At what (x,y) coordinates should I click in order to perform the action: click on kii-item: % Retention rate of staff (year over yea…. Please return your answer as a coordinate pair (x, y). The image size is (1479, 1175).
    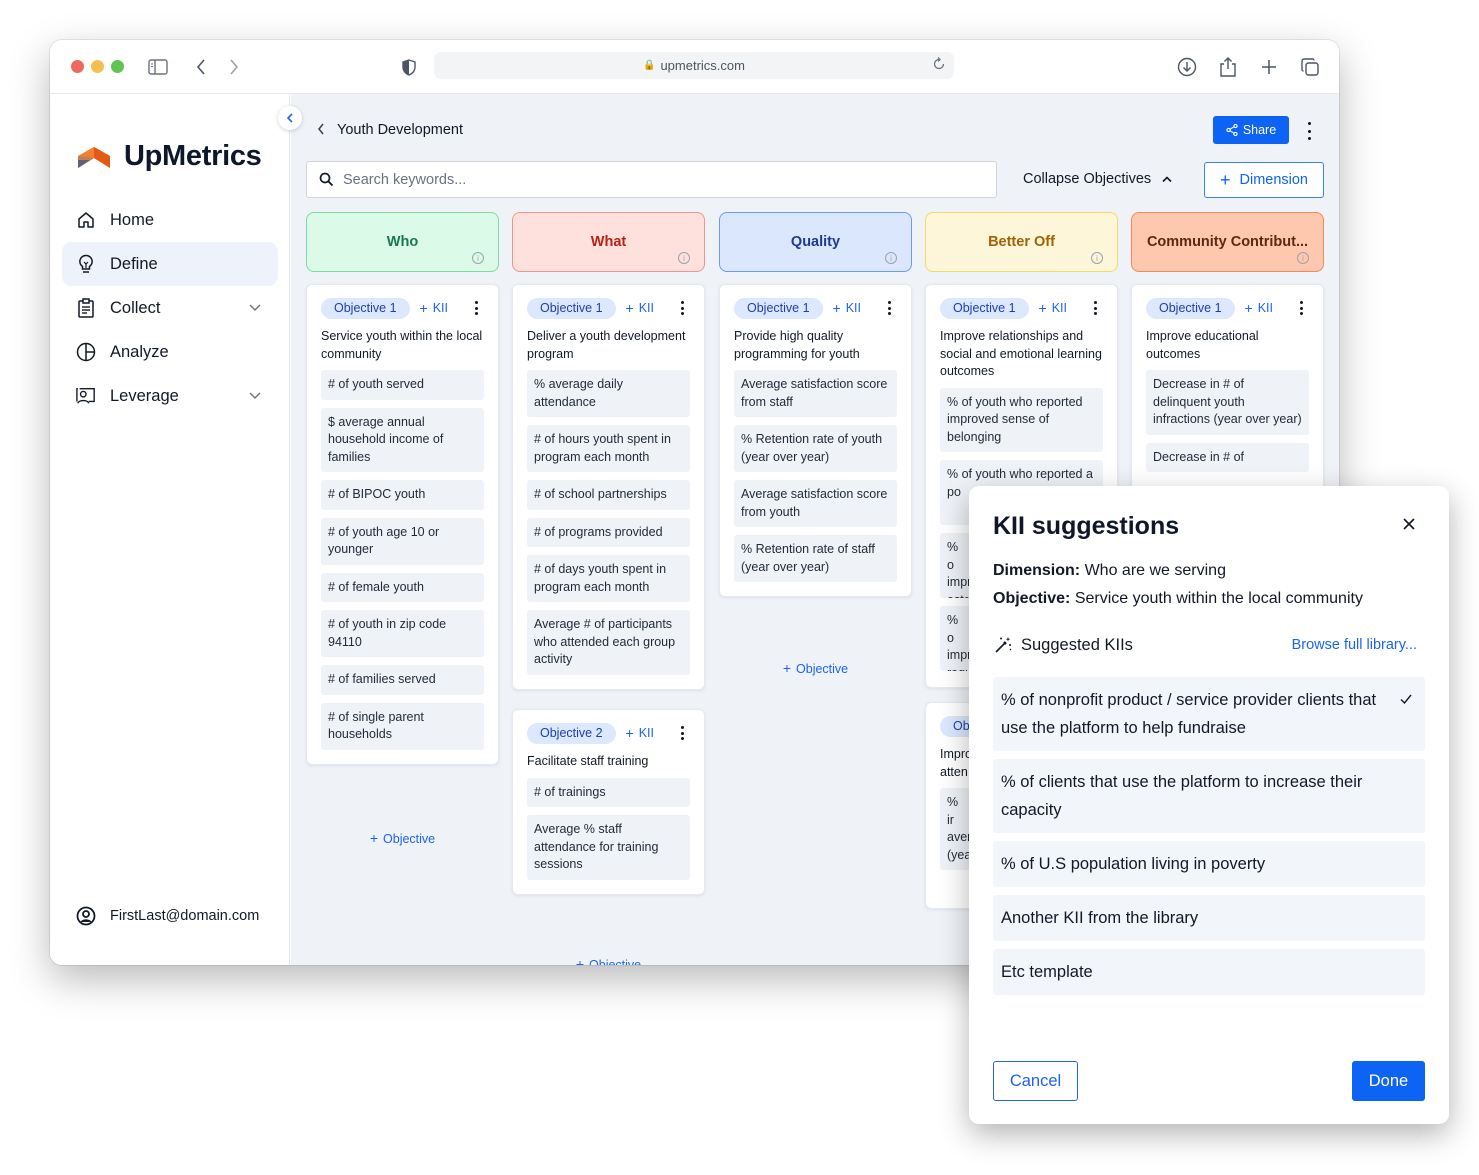
    Looking at the image, I should click on (815, 558).